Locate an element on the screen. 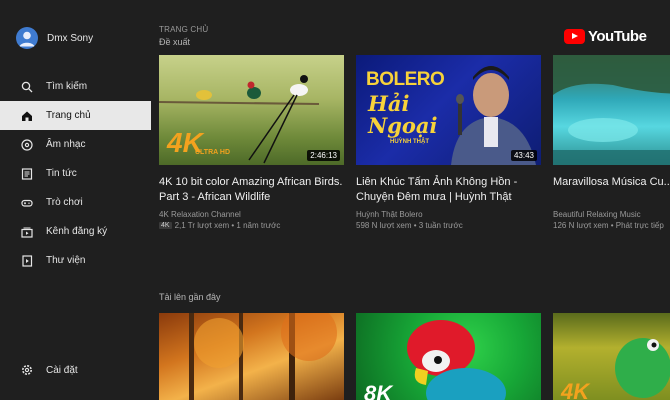 Image resolution: width=670 pixels, height=400 pixels. video-thumbnail: 8K is located at coordinates (448, 356).